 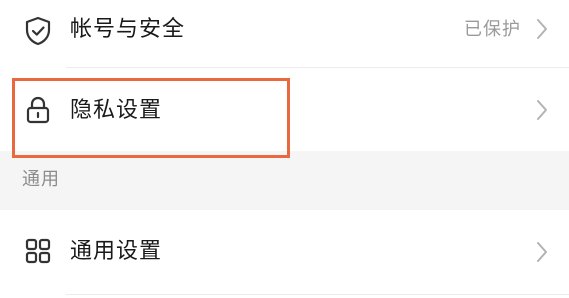 What do you see at coordinates (116, 251) in the screenshot?
I see `settings-item-label: 通用设置` at bounding box center [116, 251].